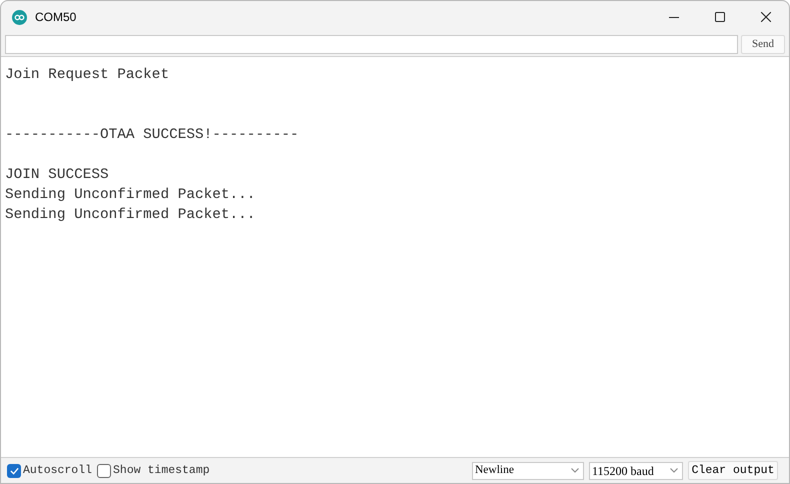 This screenshot has width=790, height=484. Describe the element at coordinates (766, 17) in the screenshot. I see `close-icon` at that location.